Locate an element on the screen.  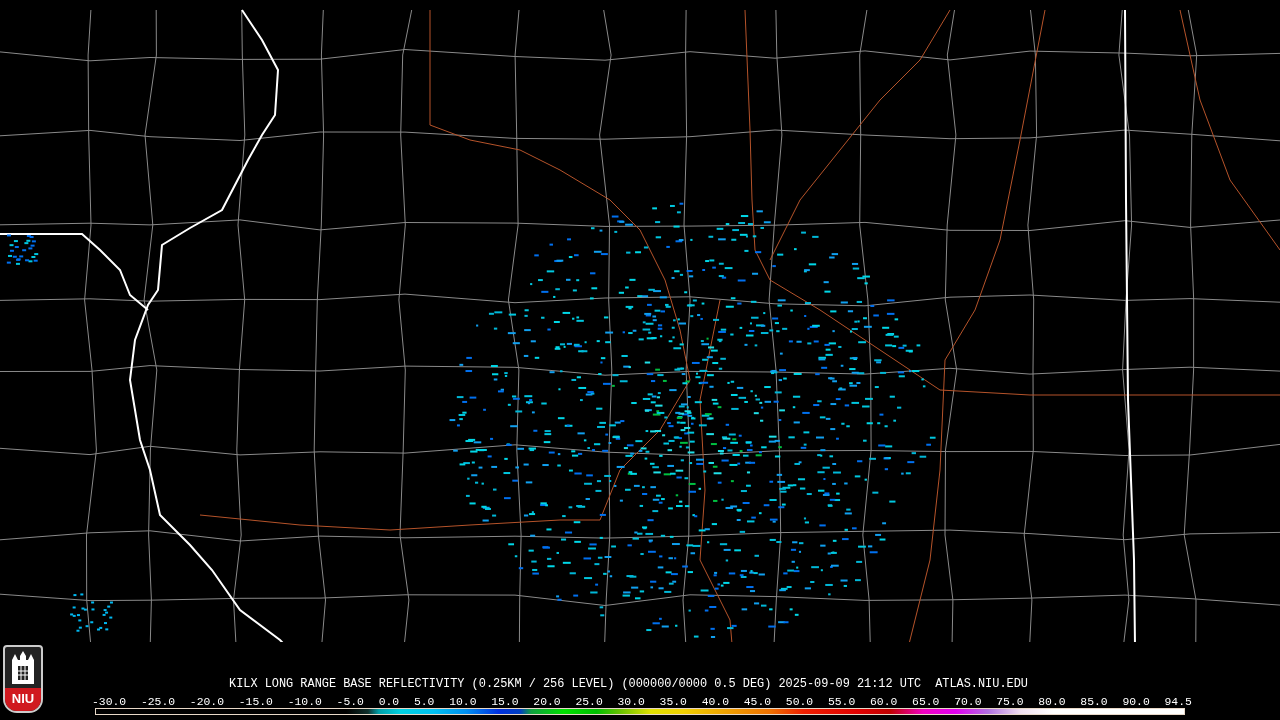
scale-label: -10.0 is located at coordinates (304, 702).